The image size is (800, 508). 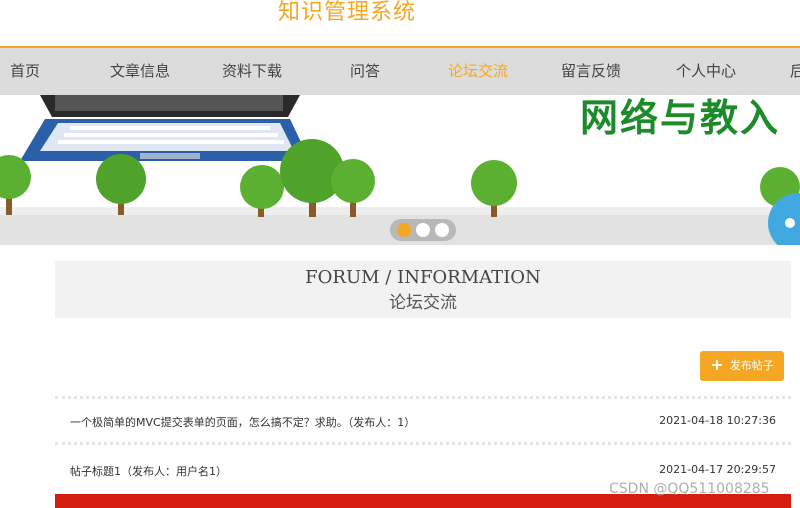 I want to click on nav-item-home: 首页, so click(x=25, y=71).